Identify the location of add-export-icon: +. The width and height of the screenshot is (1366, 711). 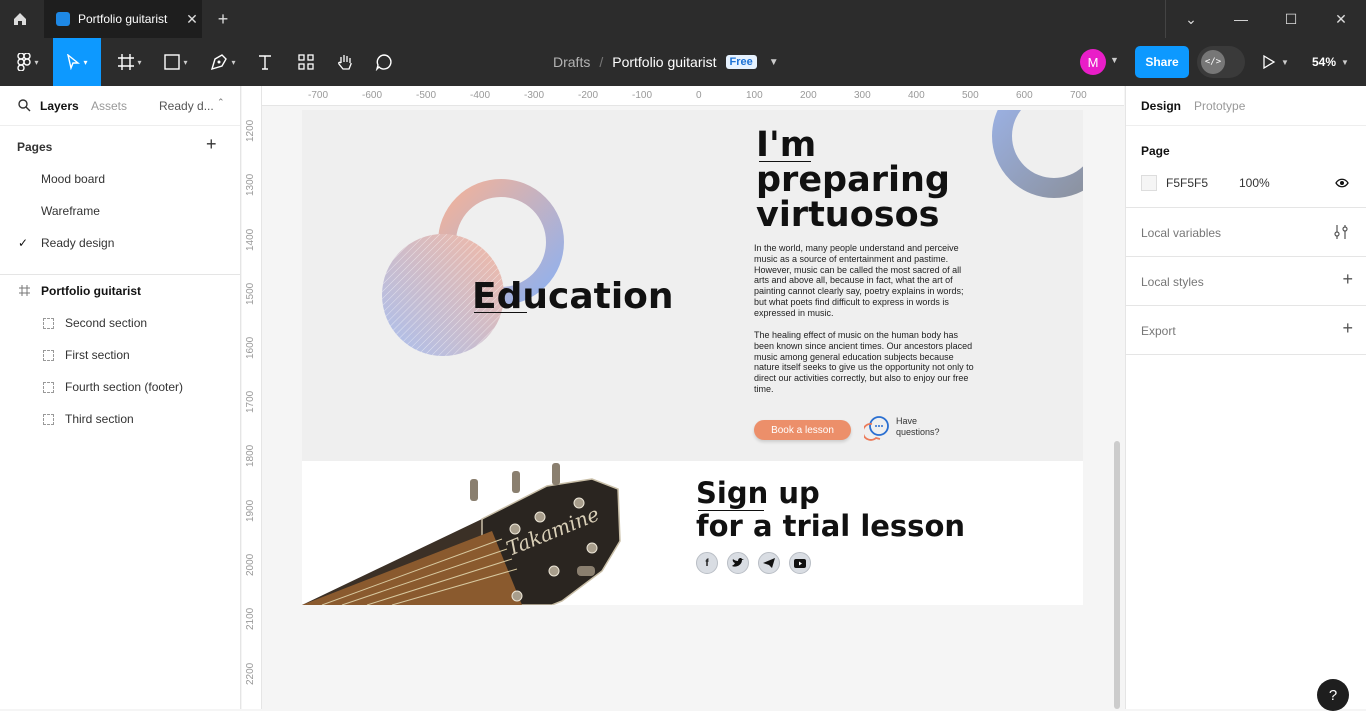
(1347, 328).